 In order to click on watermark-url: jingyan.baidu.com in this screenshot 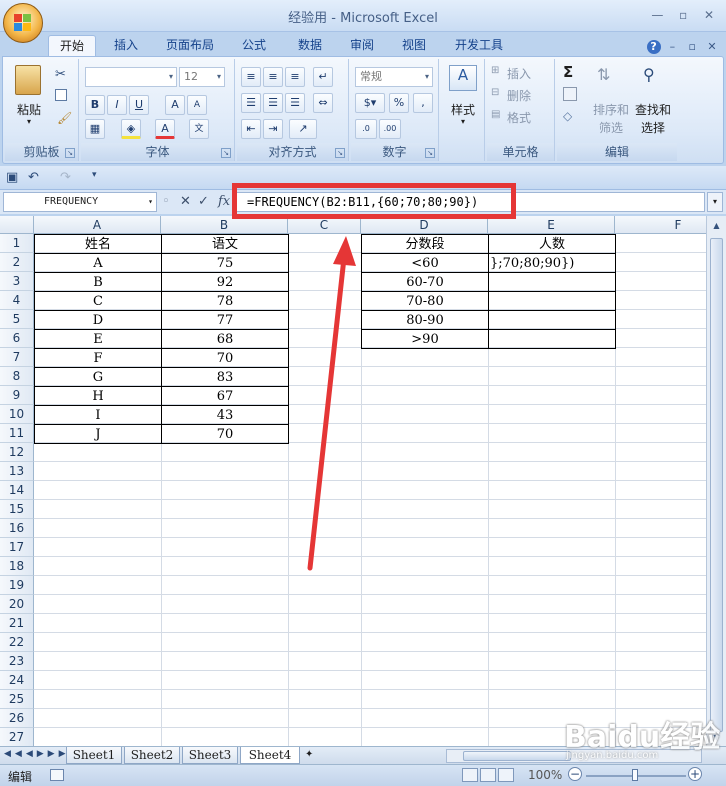, I will do `click(612, 755)`.